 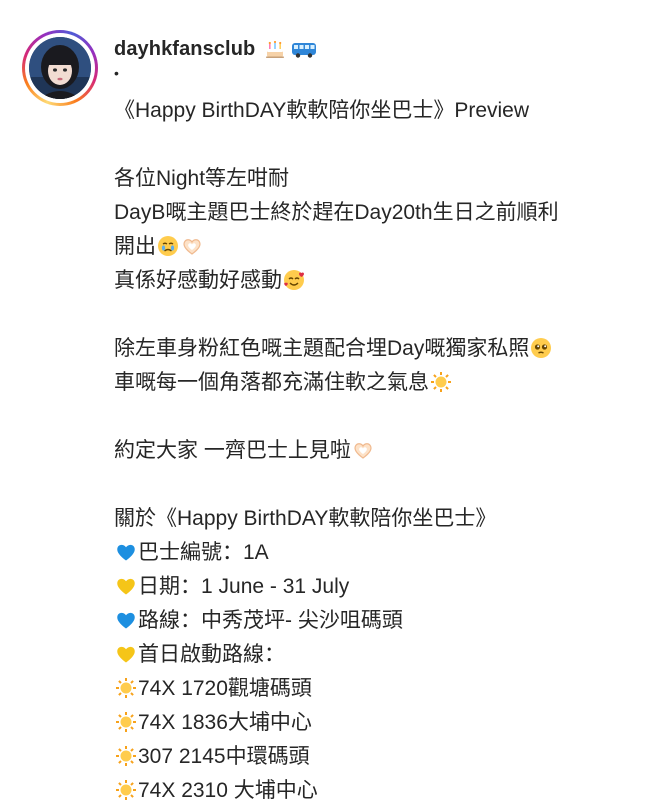 I want to click on caption-line: 74X 2310 大埔中心, so click(x=379, y=791).